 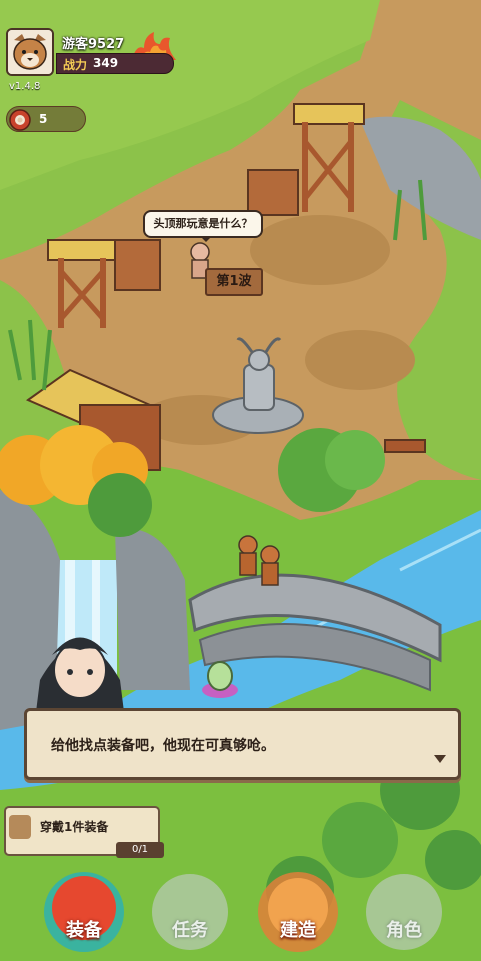 I want to click on power-label: 战力, so click(x=75, y=65).